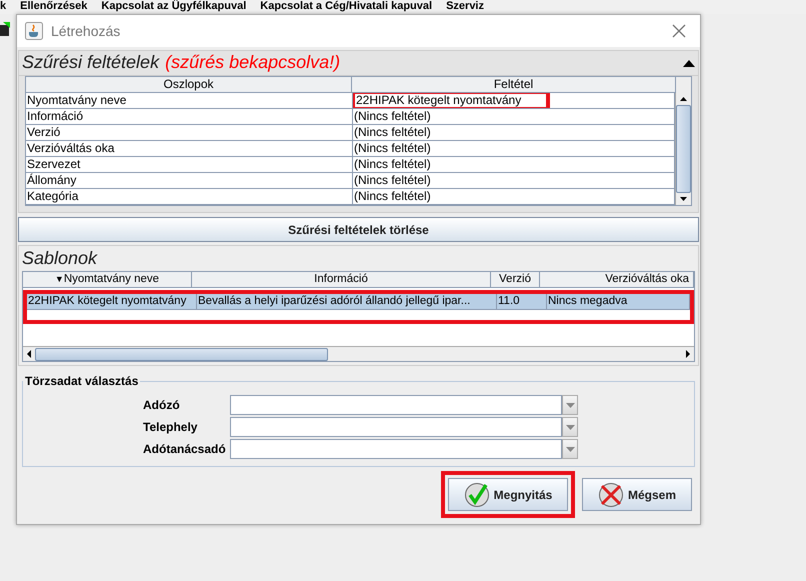  Describe the element at coordinates (107, 280) in the screenshot. I see `column-header: ▼Nyomtatvány neve` at that location.